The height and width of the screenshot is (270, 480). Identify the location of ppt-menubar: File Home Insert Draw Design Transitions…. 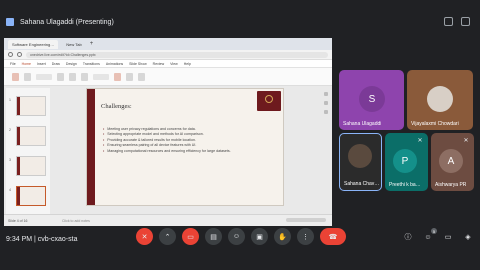
(168, 64).